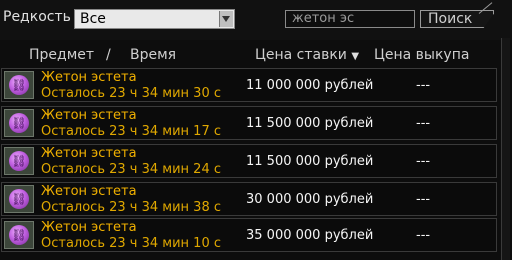  I want to click on column-header-item: Предмет, so click(61, 55).